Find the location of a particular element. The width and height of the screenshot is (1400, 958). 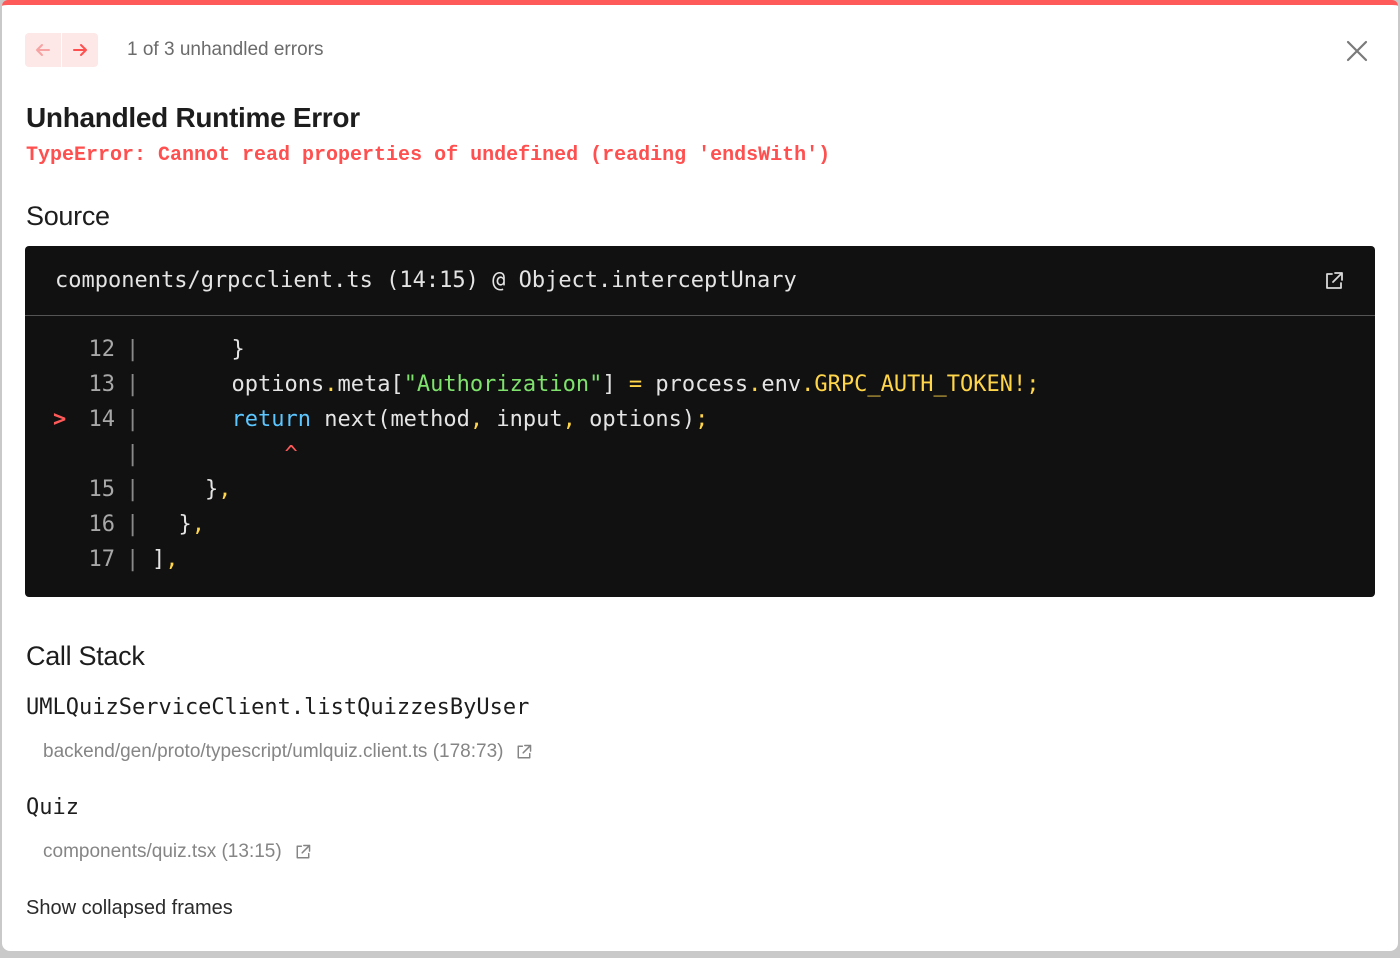

error-pagination: 1 of 3 unhandled errors is located at coordinates (174, 50).